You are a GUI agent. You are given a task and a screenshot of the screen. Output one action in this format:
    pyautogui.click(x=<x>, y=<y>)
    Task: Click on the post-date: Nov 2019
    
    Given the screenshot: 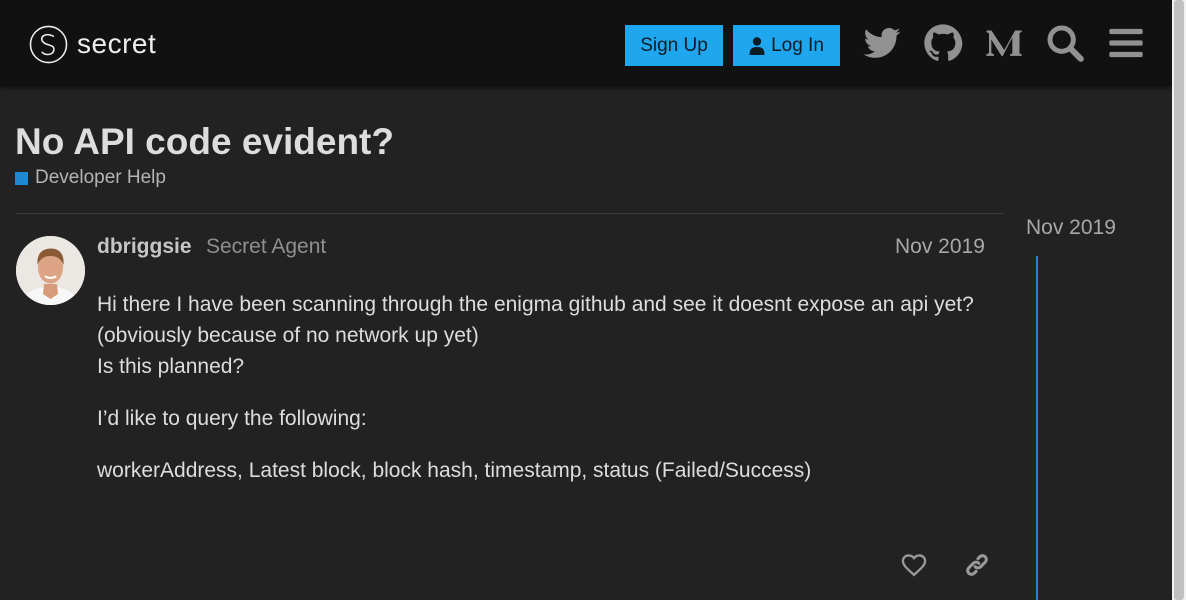 What is the action you would take?
    pyautogui.click(x=940, y=247)
    